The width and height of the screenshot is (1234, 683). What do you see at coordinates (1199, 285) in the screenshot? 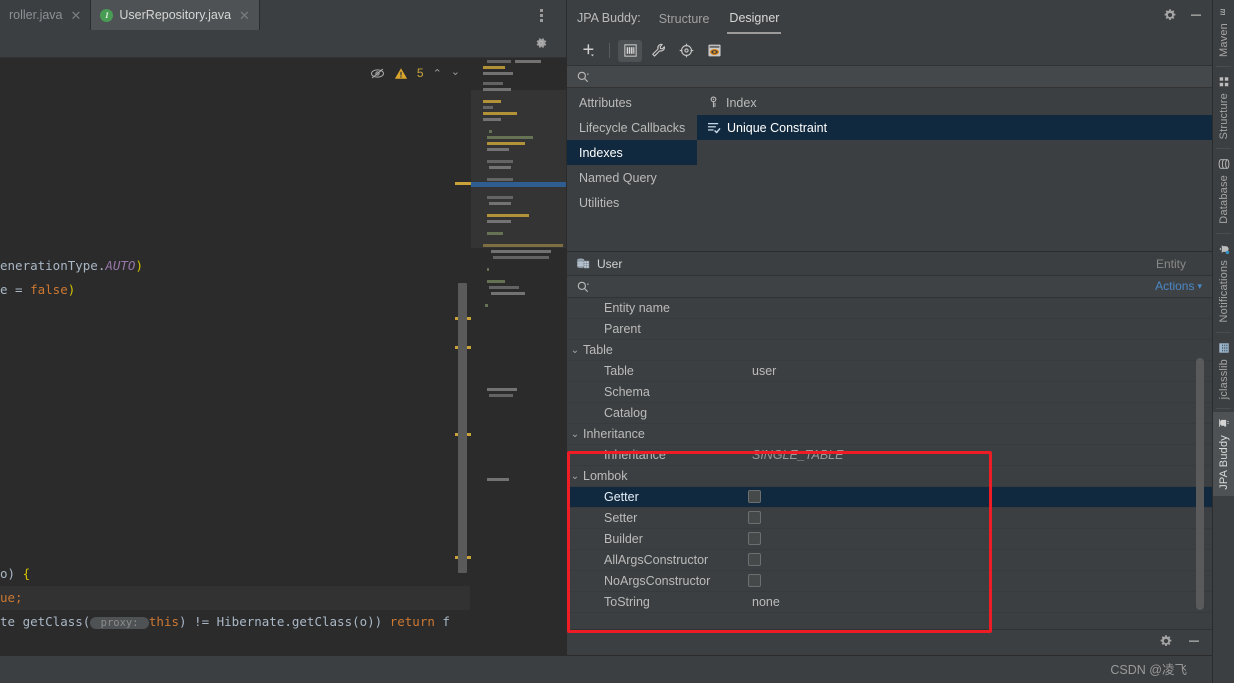
I see `chevron-down-icon: ▾` at bounding box center [1199, 285].